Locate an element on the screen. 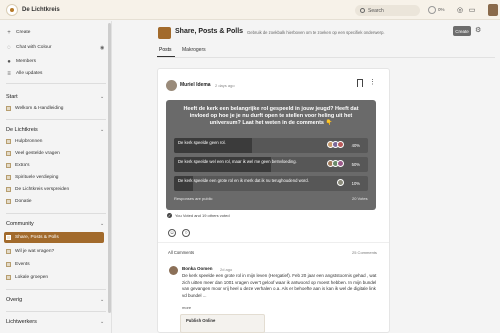  voted-status: ✓ You Voted and 19 others voted is located at coordinates (198, 215).